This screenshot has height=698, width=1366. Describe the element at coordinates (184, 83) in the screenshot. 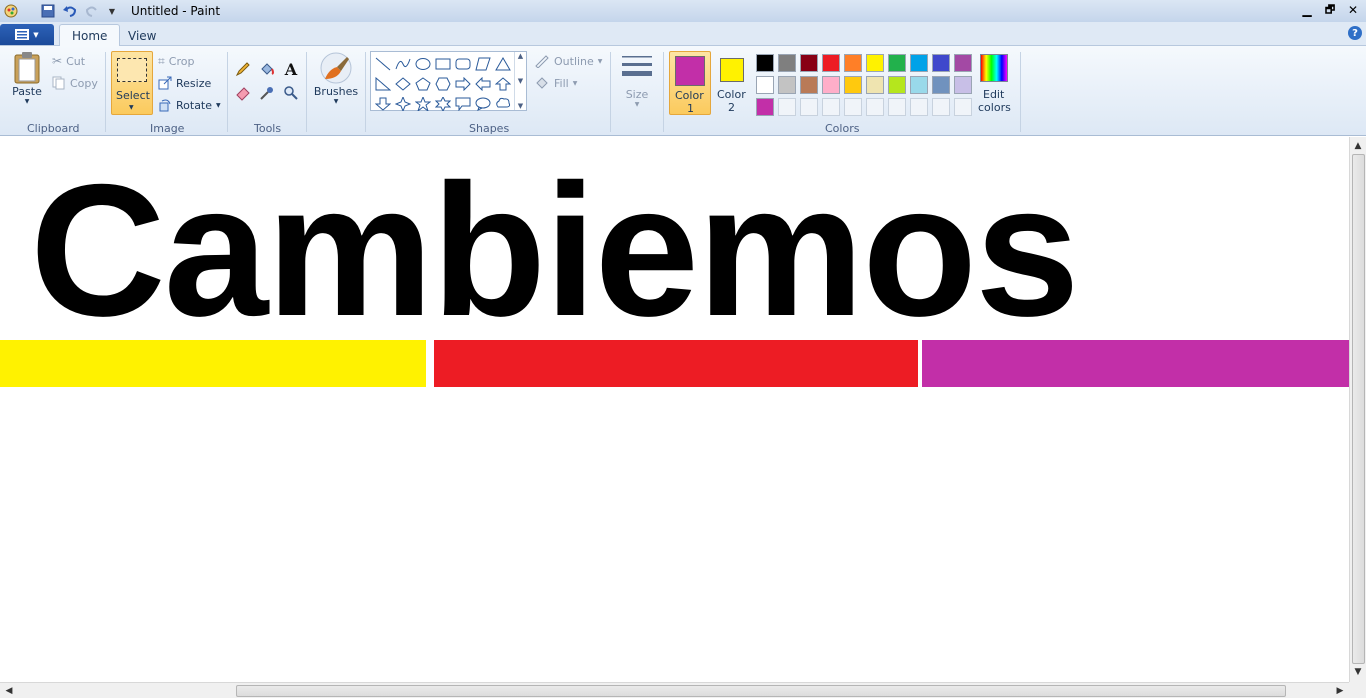

I see `resize-button: Resize` at that location.